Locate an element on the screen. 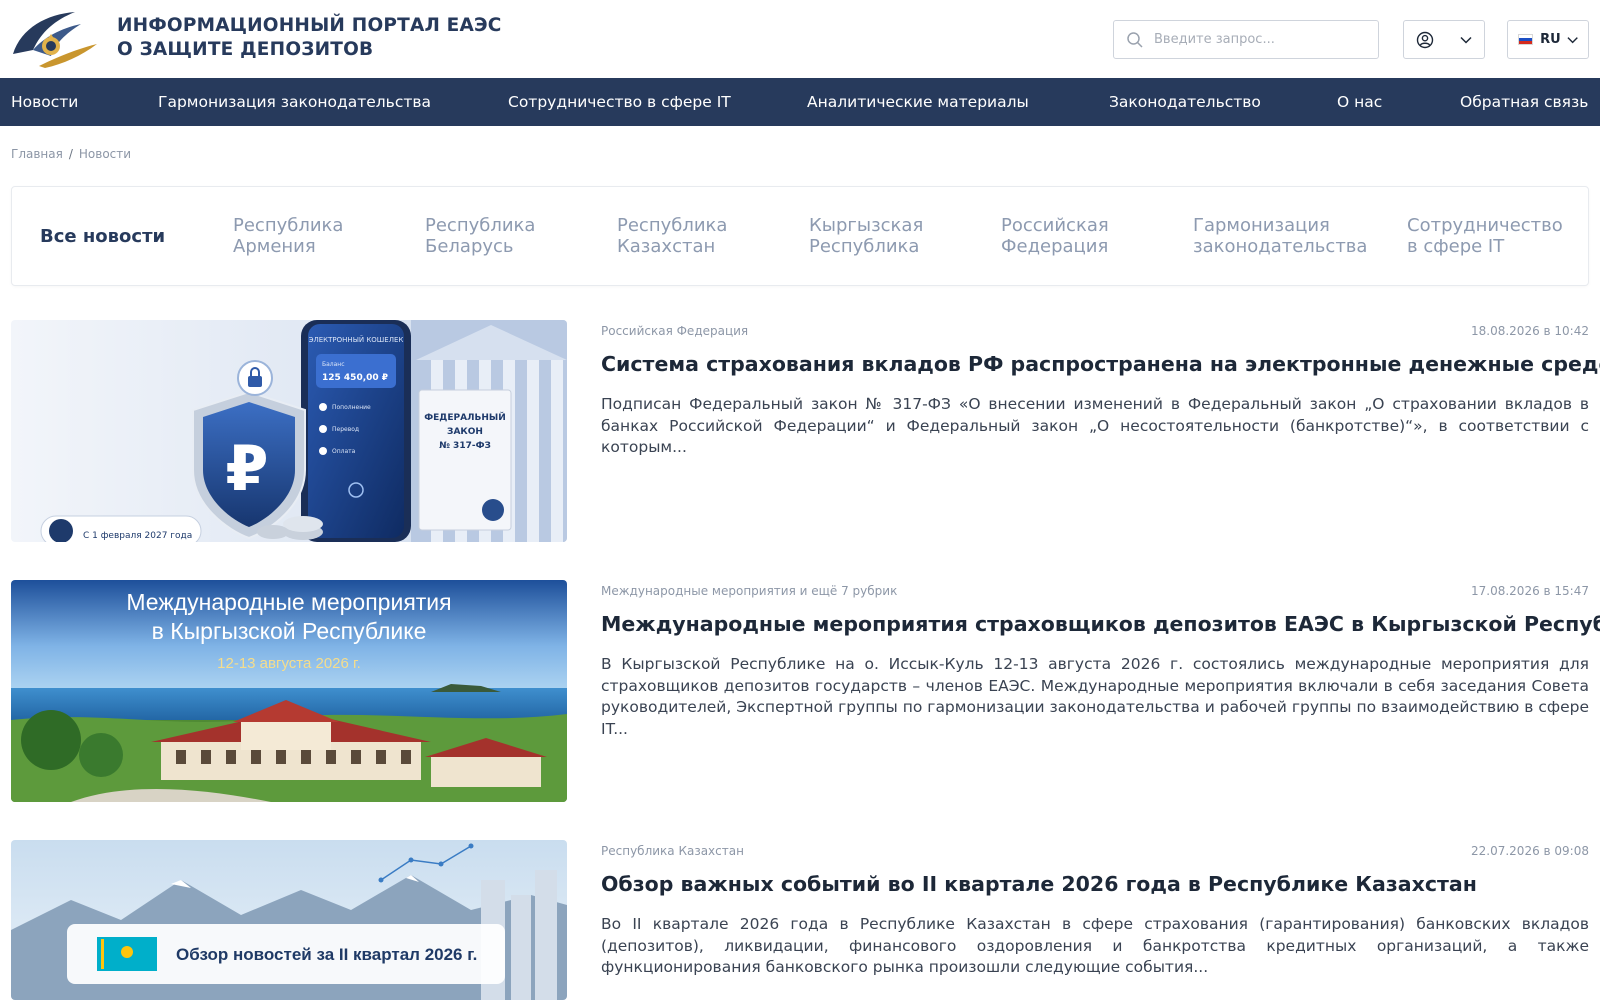  nav-item-news: Новости is located at coordinates (44, 102).